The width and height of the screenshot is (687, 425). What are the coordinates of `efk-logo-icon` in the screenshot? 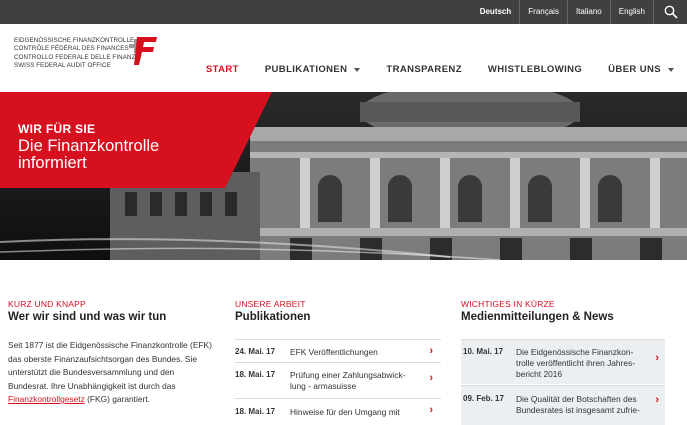 It's located at (141, 50).